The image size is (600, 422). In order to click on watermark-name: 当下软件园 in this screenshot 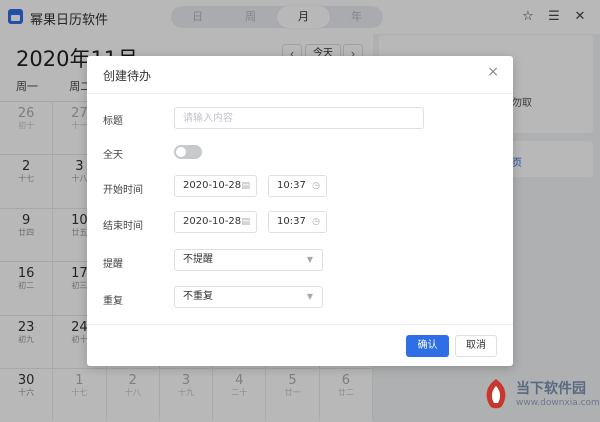, I will do `click(551, 389)`.